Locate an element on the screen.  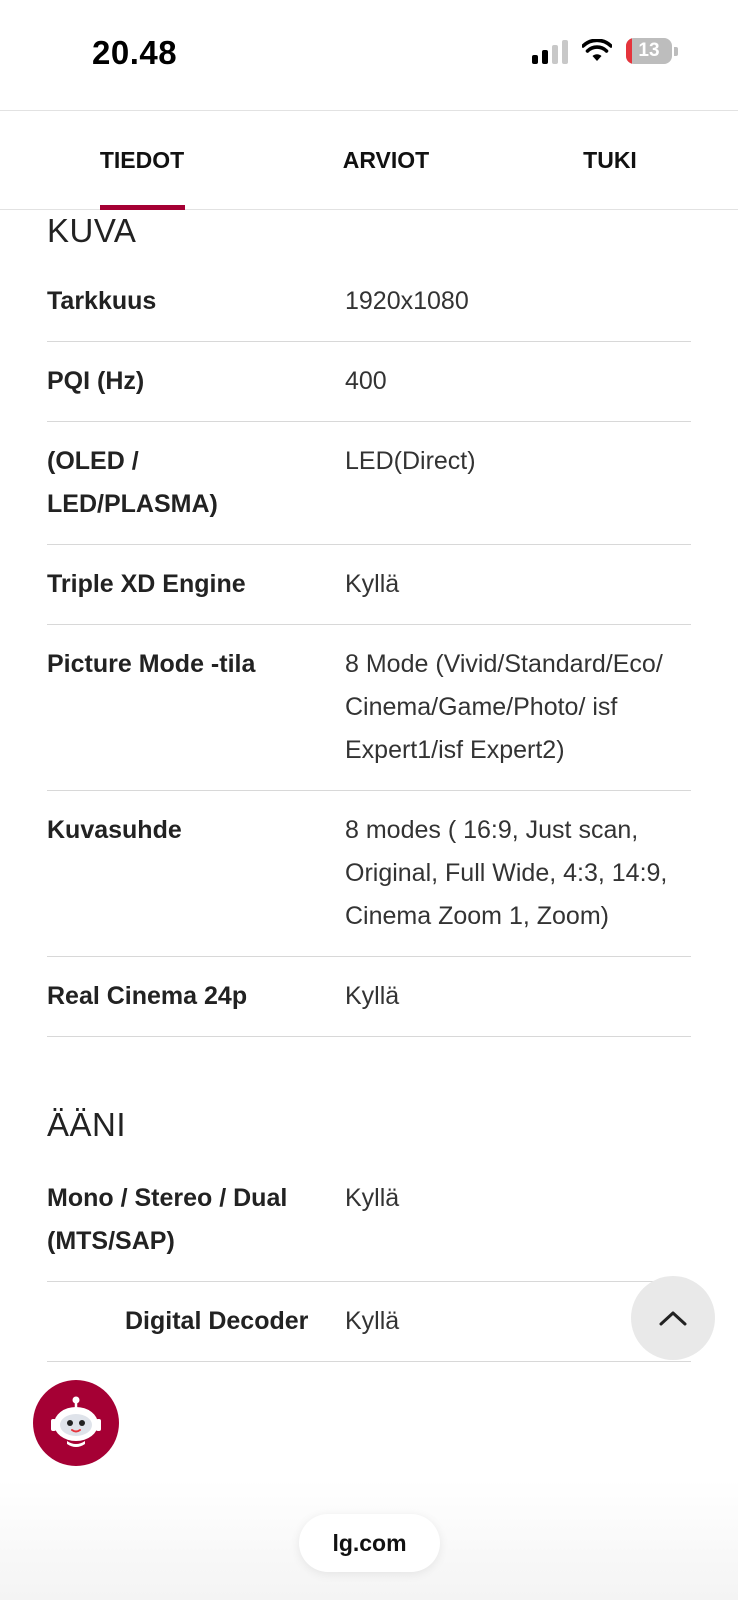
battery-icon: 13 is located at coordinates (652, 51).